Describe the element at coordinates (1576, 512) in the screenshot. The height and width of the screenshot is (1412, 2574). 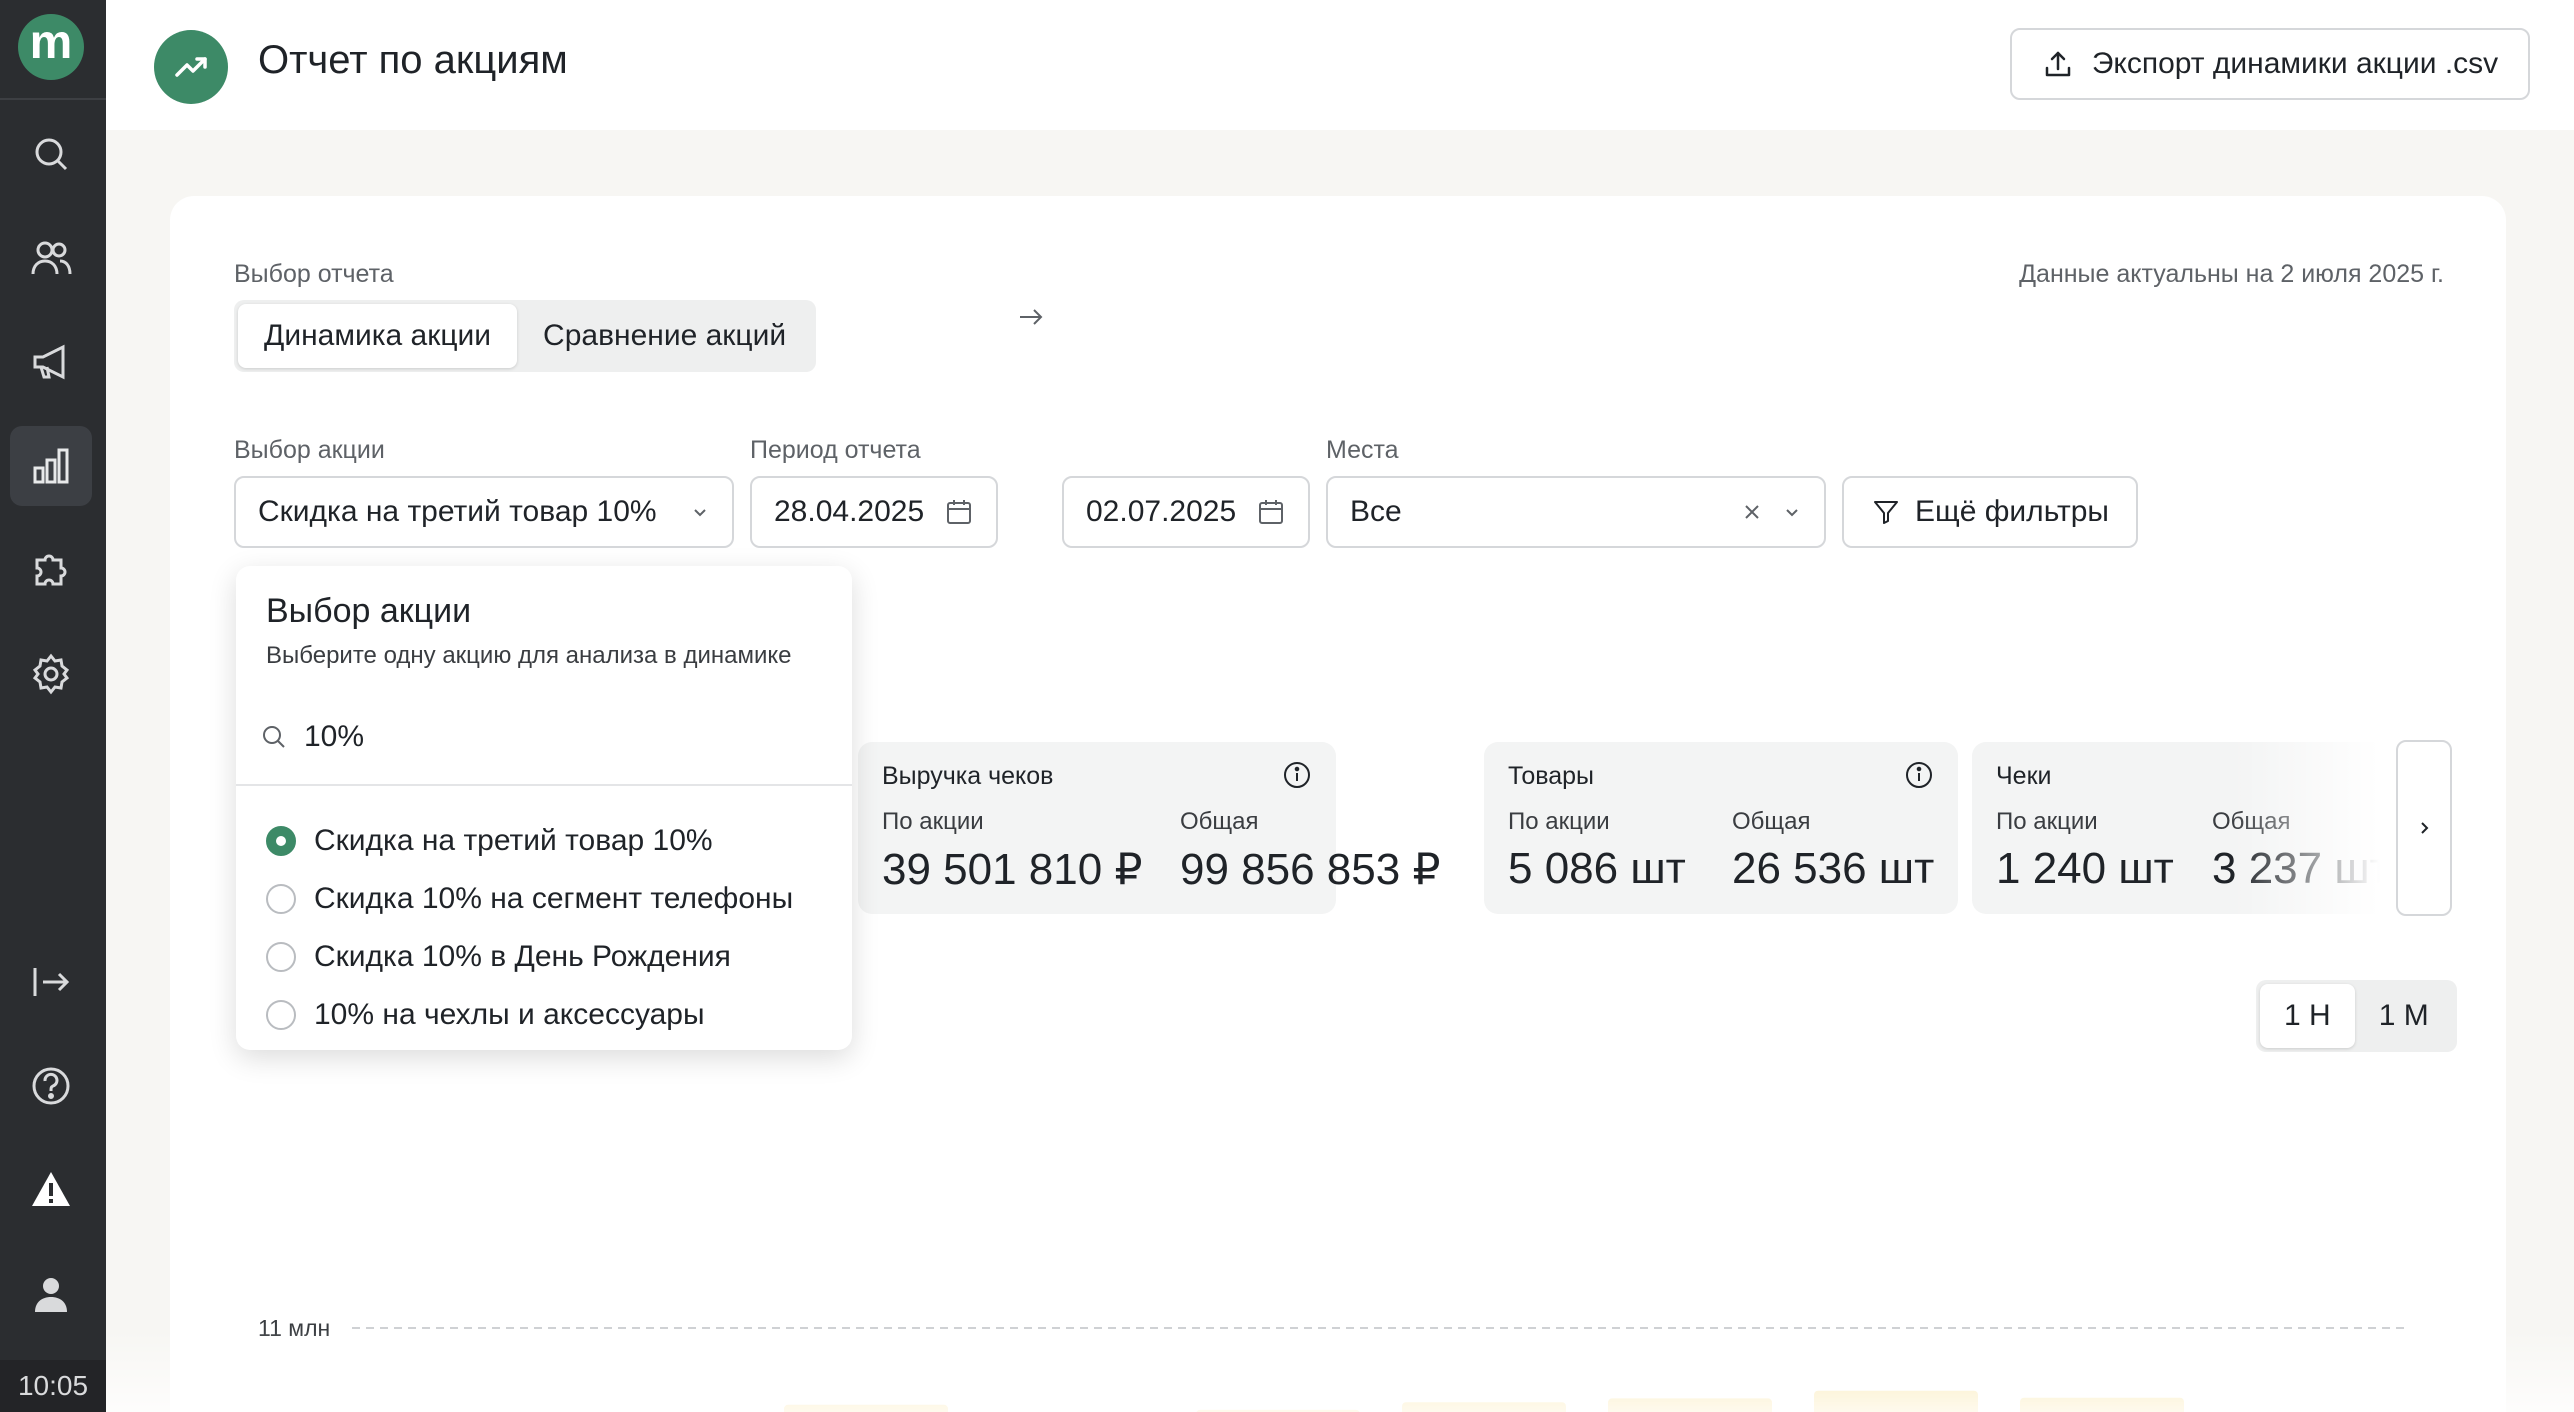
I see `places-select: Все` at that location.